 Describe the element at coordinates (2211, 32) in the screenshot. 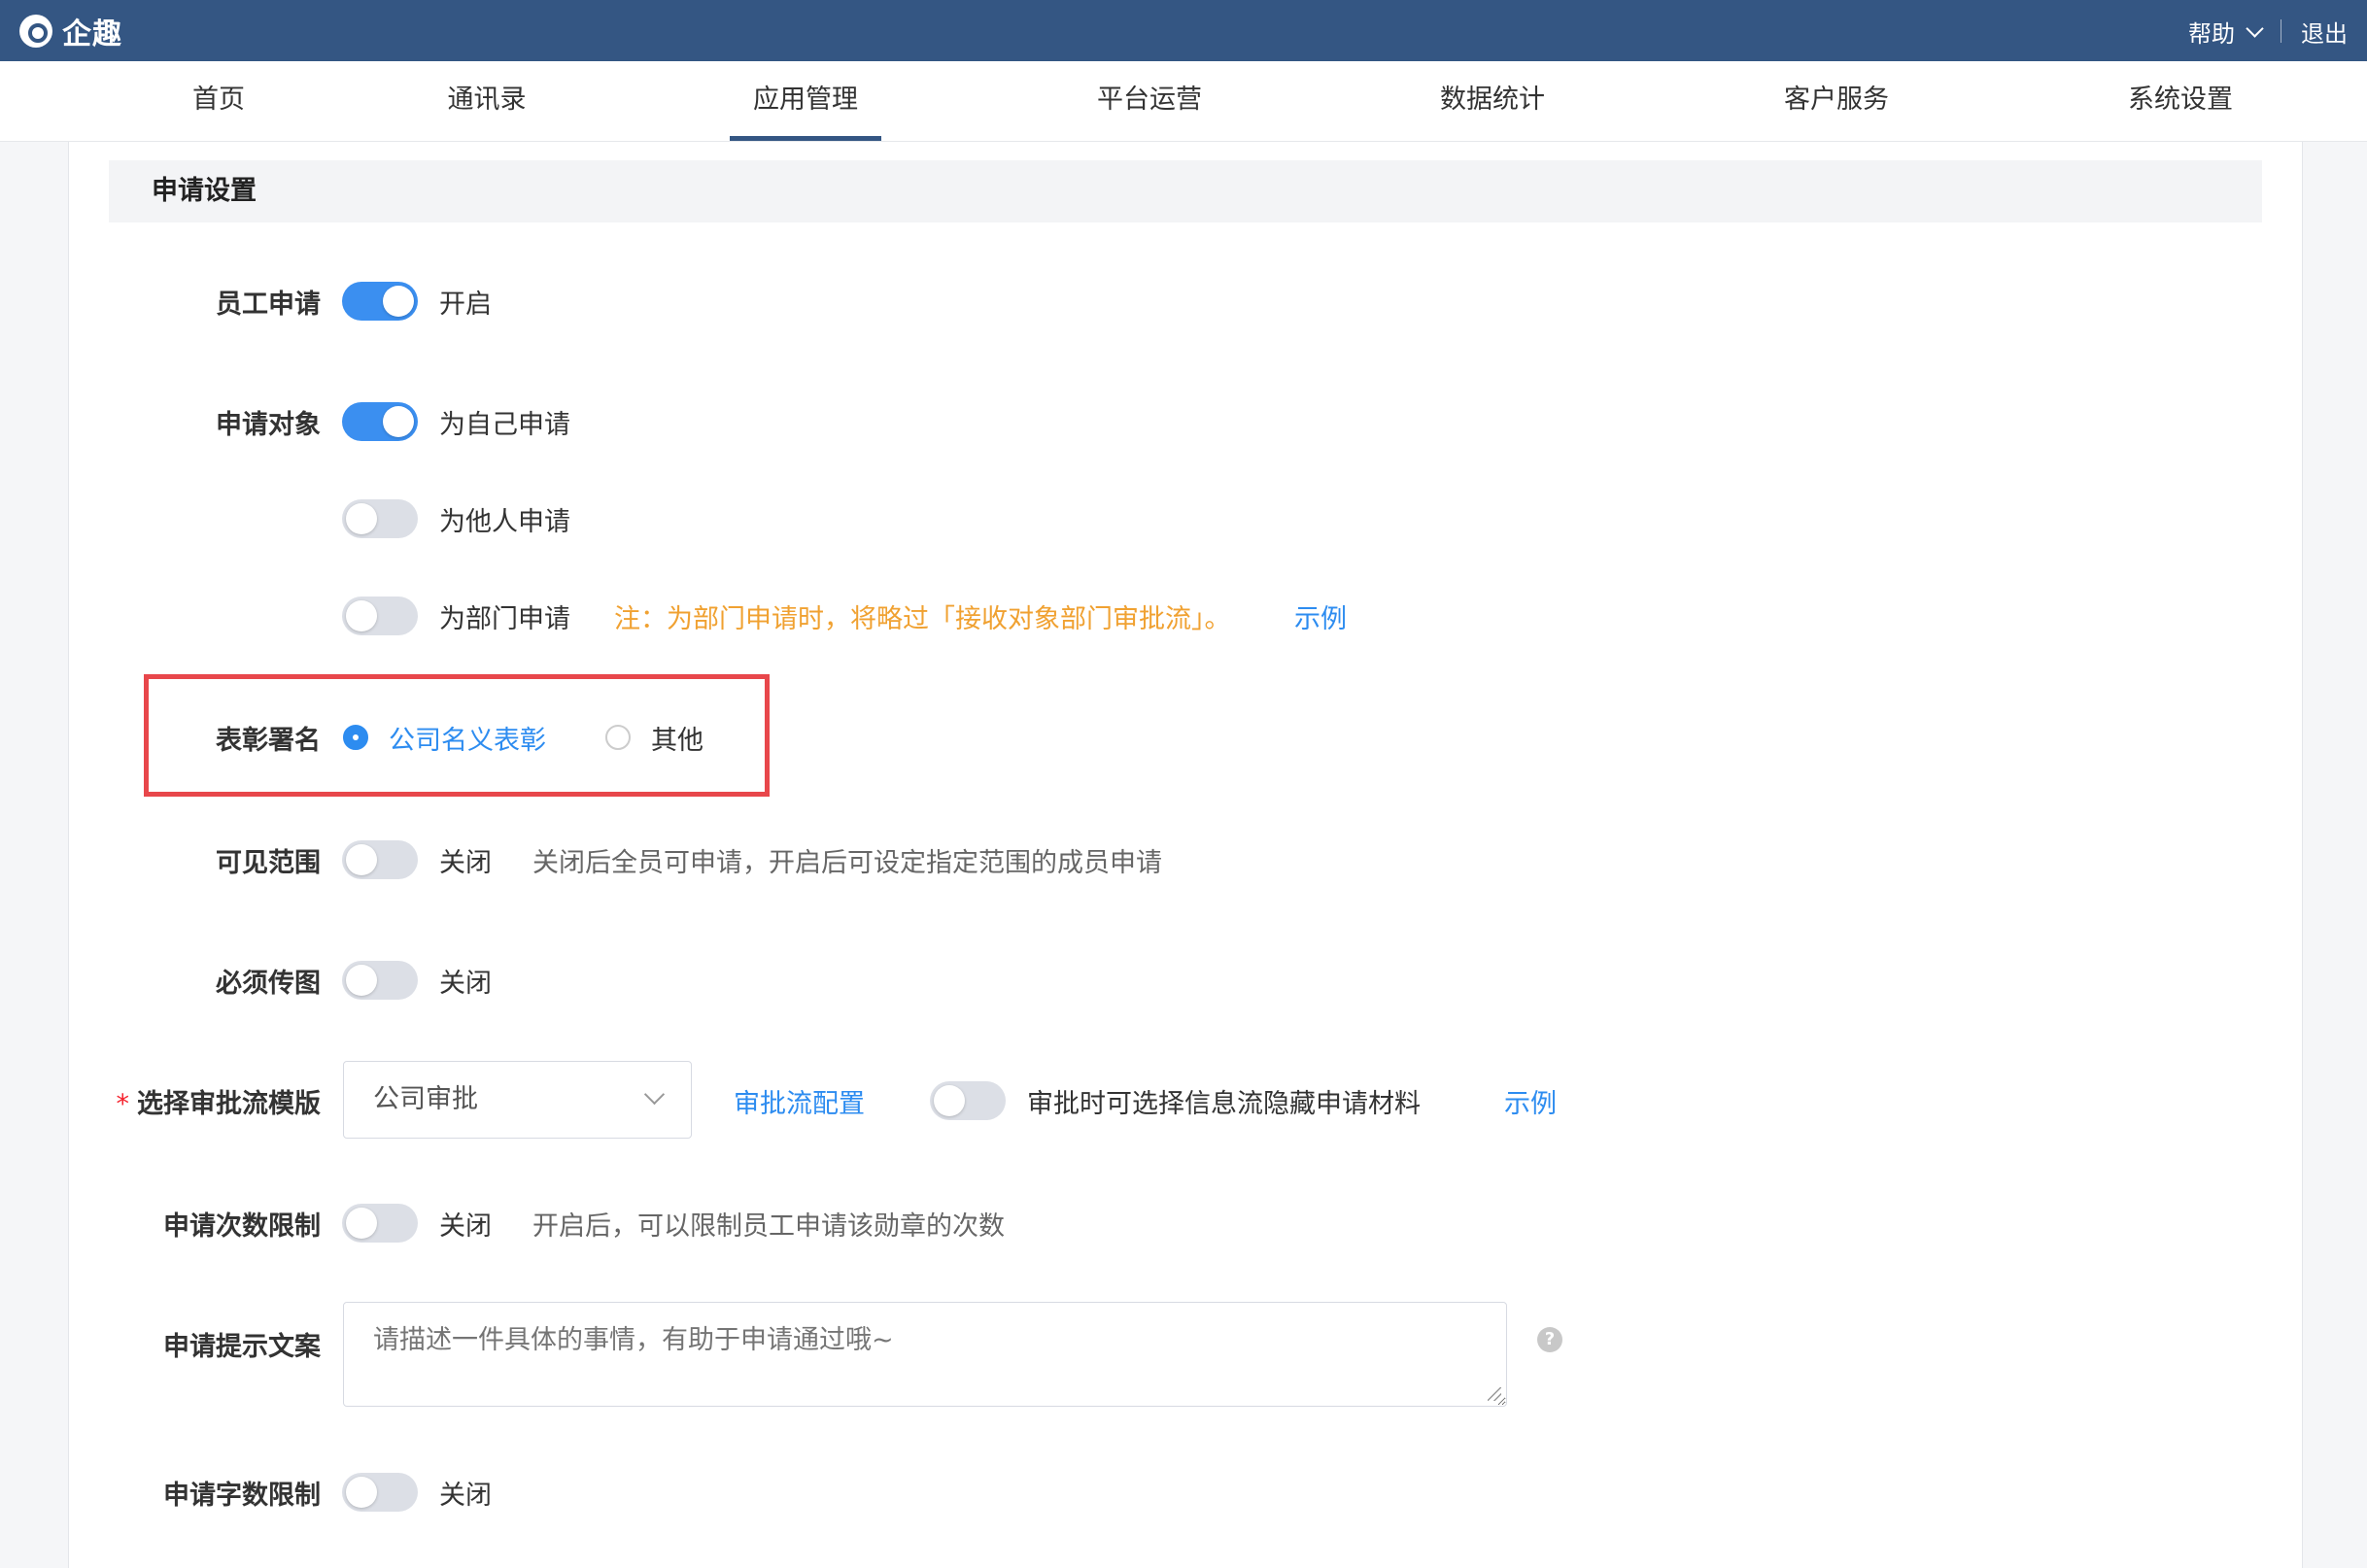

I see `help-menu: 帮助` at that location.